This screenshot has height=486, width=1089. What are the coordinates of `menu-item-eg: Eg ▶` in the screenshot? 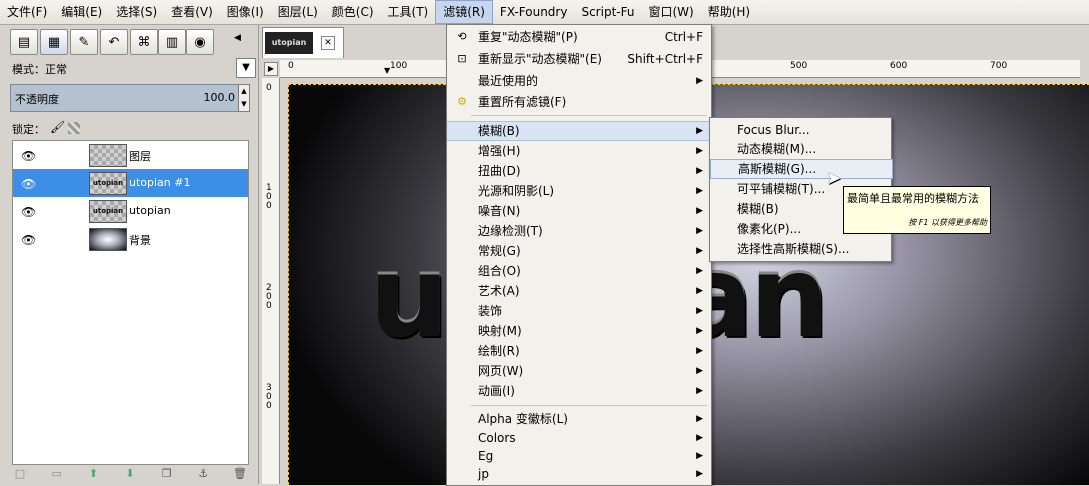 It's located at (579, 456).